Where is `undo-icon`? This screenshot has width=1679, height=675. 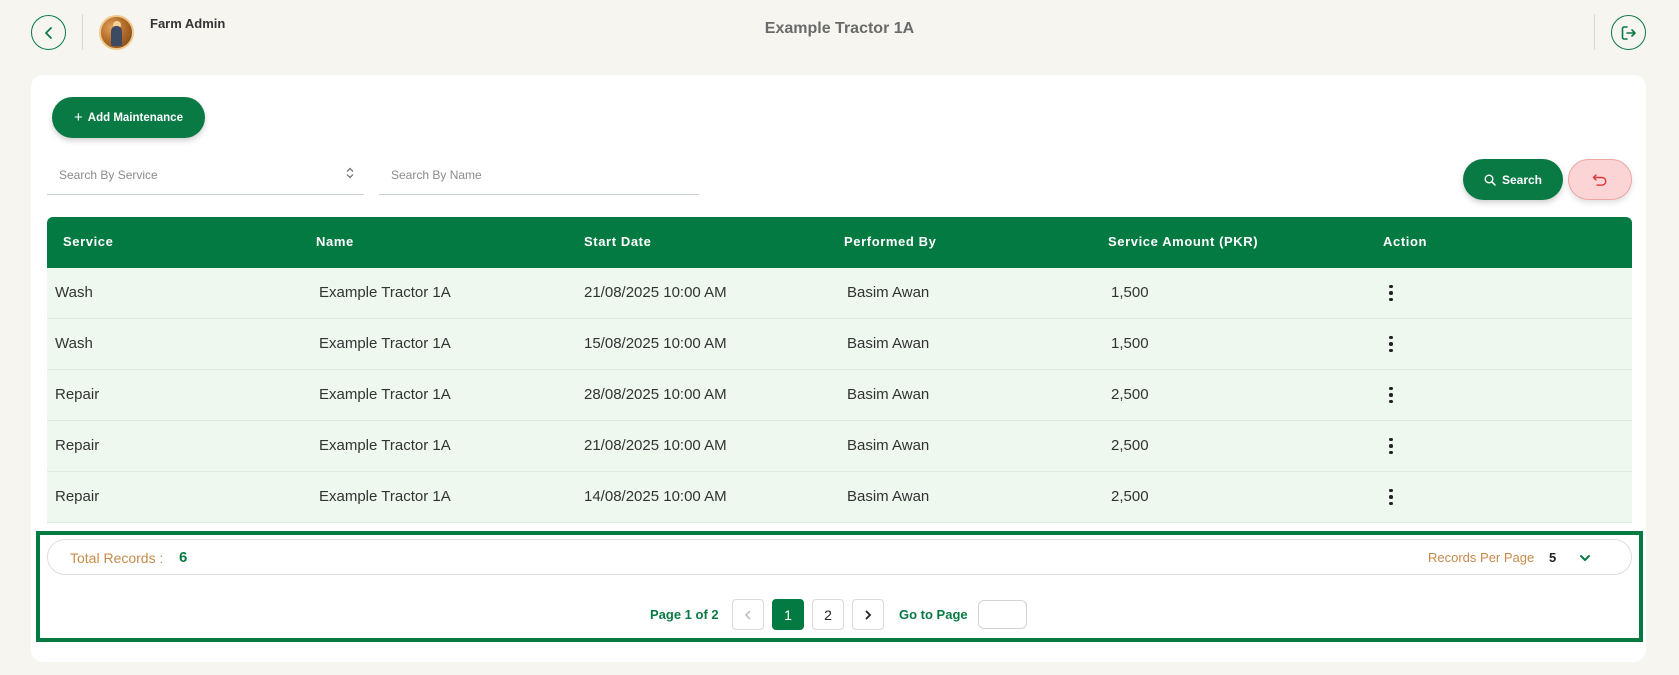 undo-icon is located at coordinates (1599, 179).